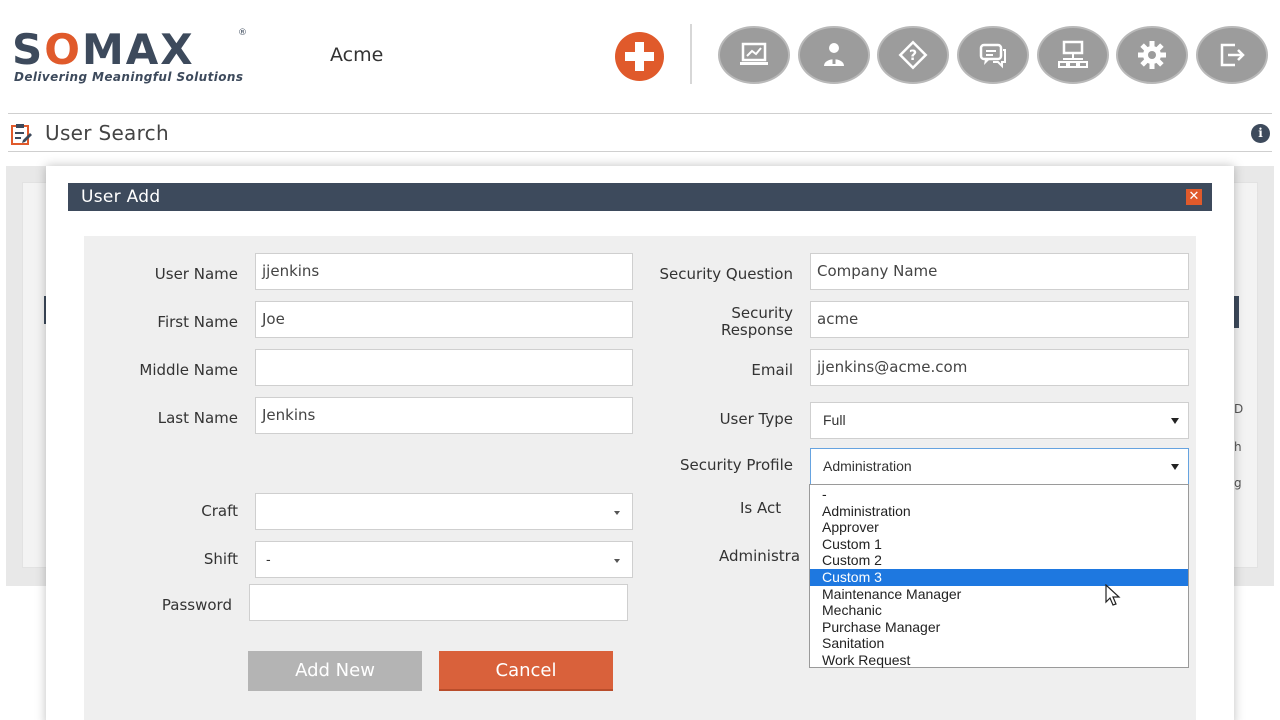  Describe the element at coordinates (834, 420) in the screenshot. I see `user-type-select-value: Full` at that location.